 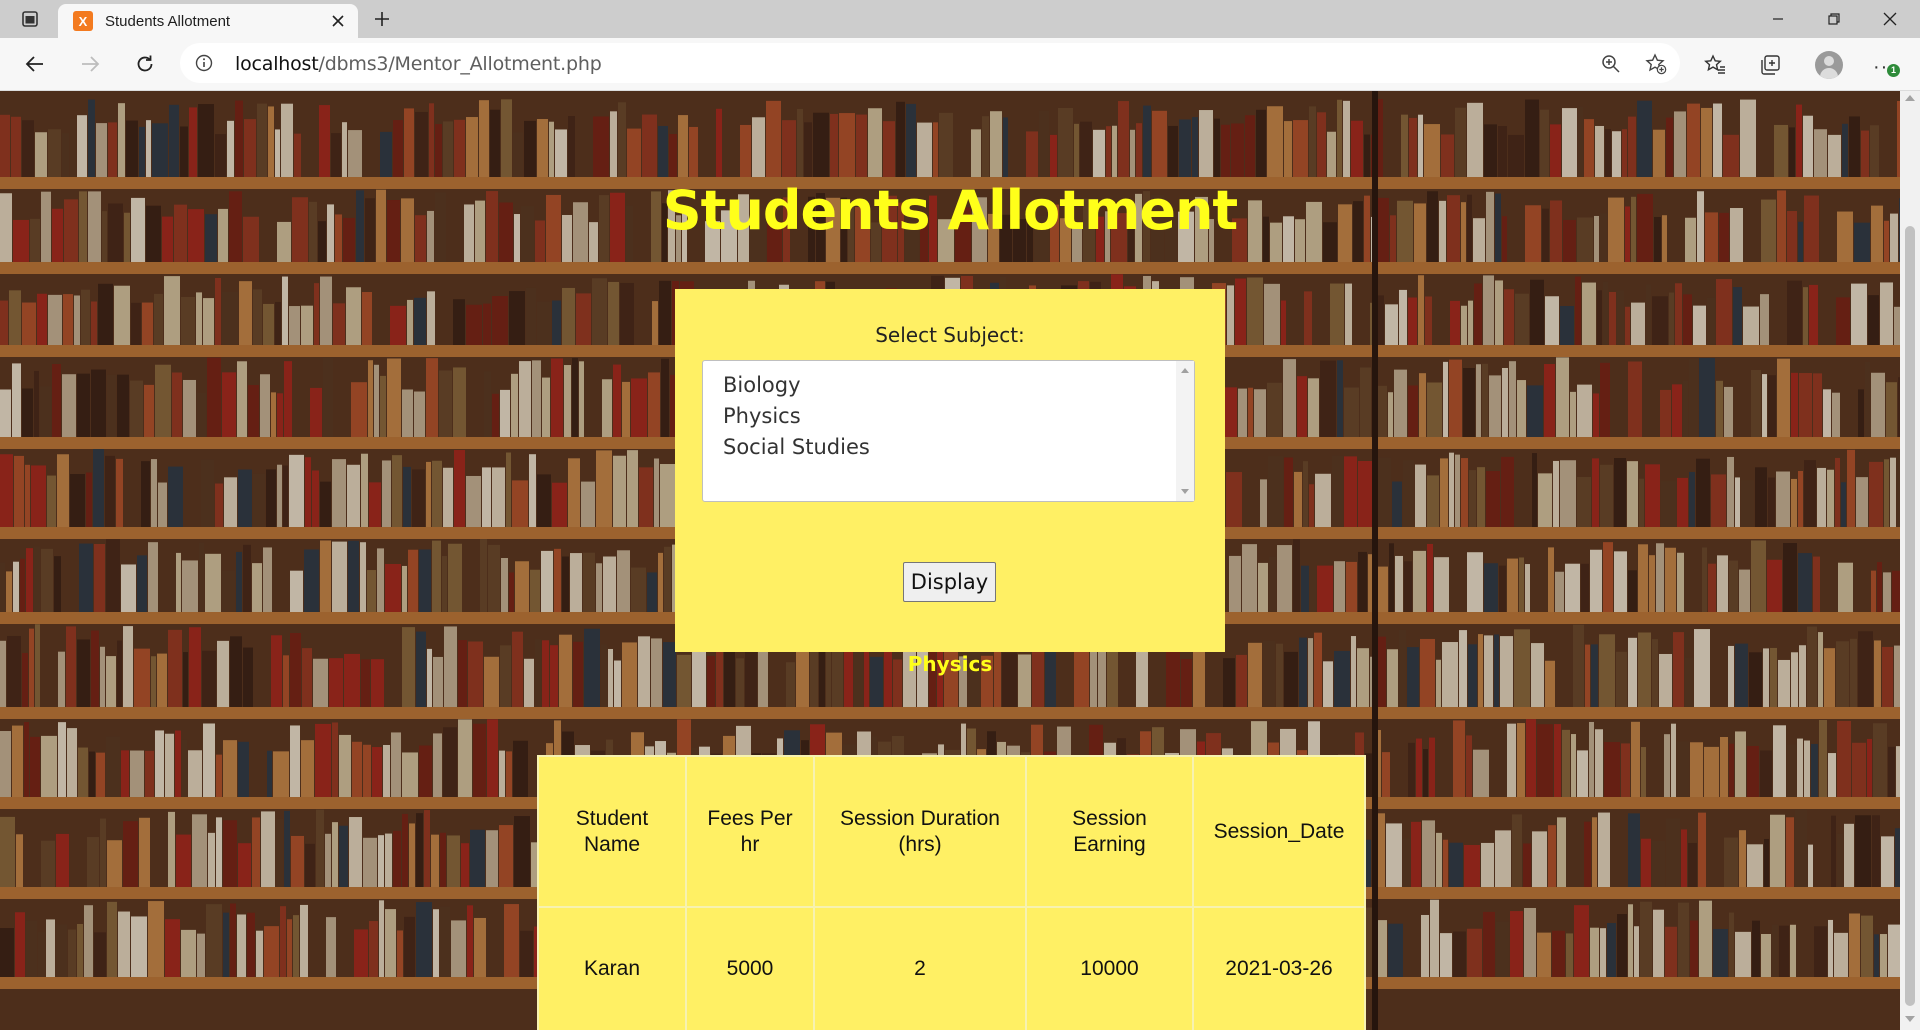 What do you see at coordinates (1611, 64) in the screenshot?
I see `zoom-icon` at bounding box center [1611, 64].